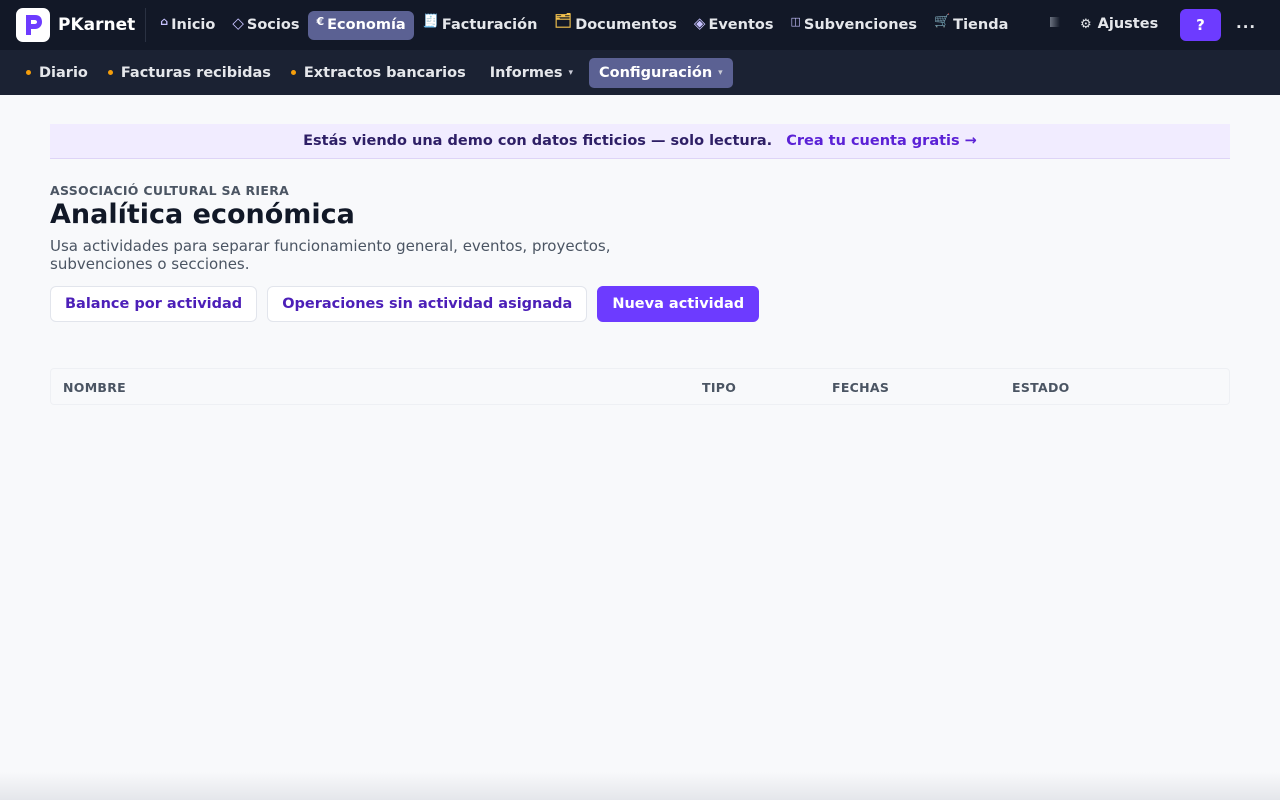 The width and height of the screenshot is (1280, 800). I want to click on nav-socios-label: Socios, so click(273, 24).